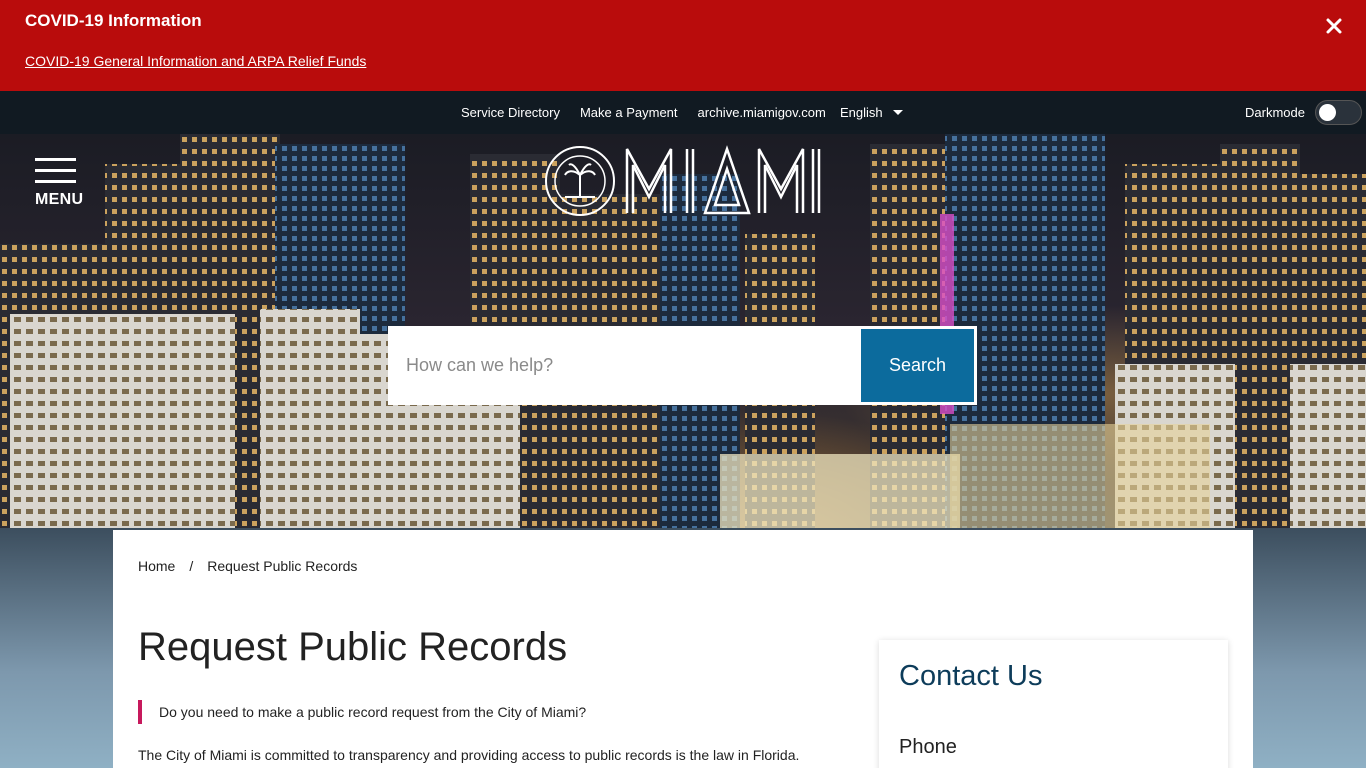 The image size is (1366, 768). I want to click on miami-wordmark, so click(723, 180).